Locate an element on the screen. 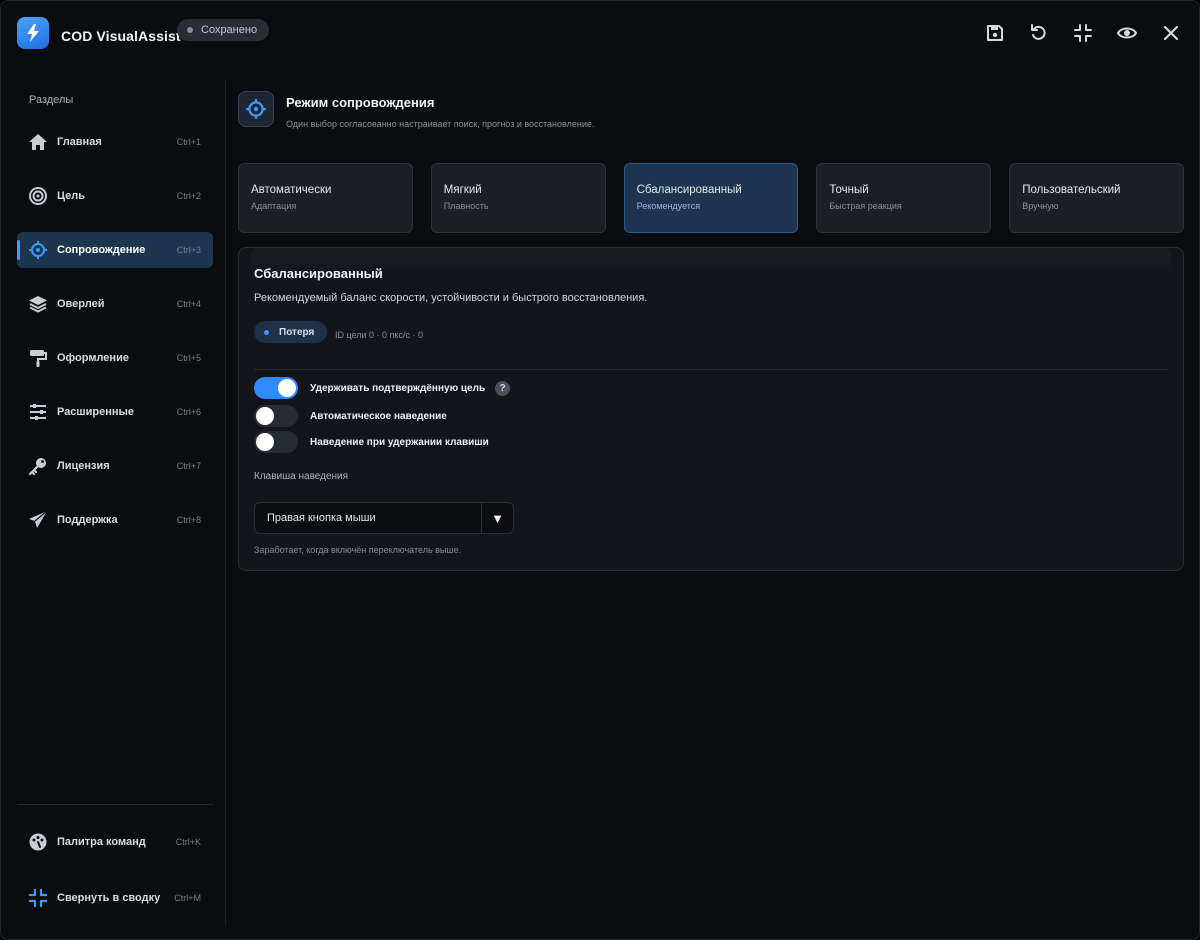 The image size is (1200, 940). sidebar-item-home: Главная Ctrl+1 is located at coordinates (115, 142).